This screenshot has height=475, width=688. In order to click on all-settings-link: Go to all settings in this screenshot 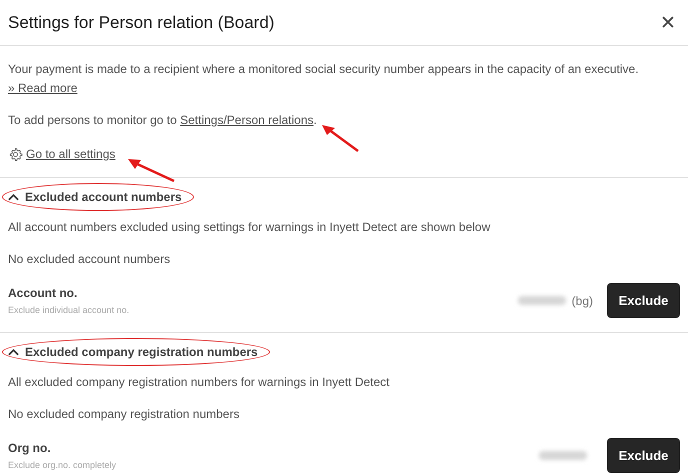, I will do `click(71, 154)`.